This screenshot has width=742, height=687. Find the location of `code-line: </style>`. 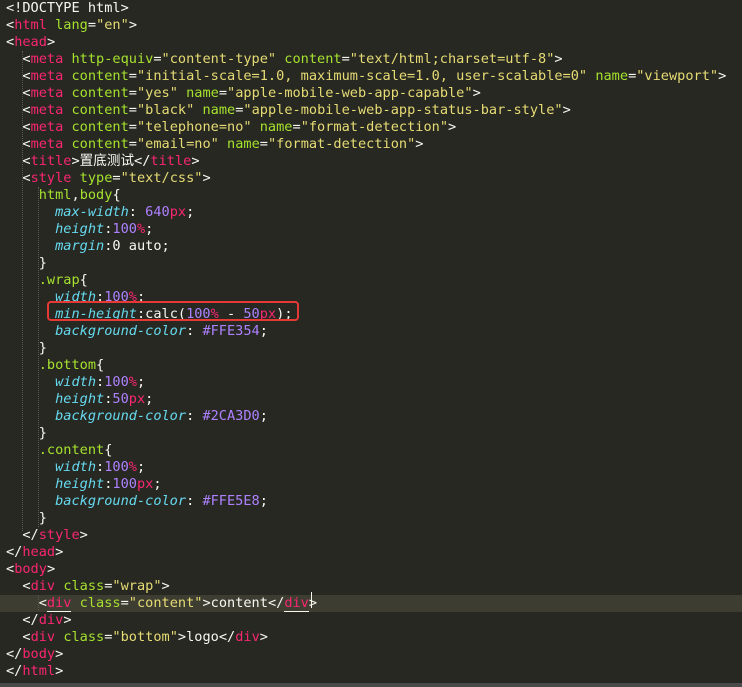

code-line: </style> is located at coordinates (371, 535).